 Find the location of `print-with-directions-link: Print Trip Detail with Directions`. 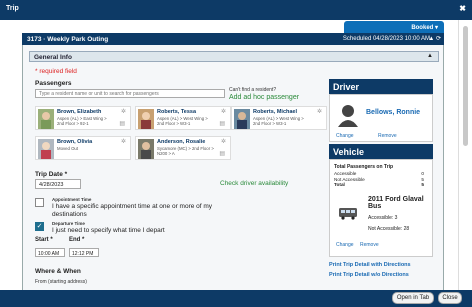

print-with-directions-link: Print Trip Detail with Directions is located at coordinates (370, 265).